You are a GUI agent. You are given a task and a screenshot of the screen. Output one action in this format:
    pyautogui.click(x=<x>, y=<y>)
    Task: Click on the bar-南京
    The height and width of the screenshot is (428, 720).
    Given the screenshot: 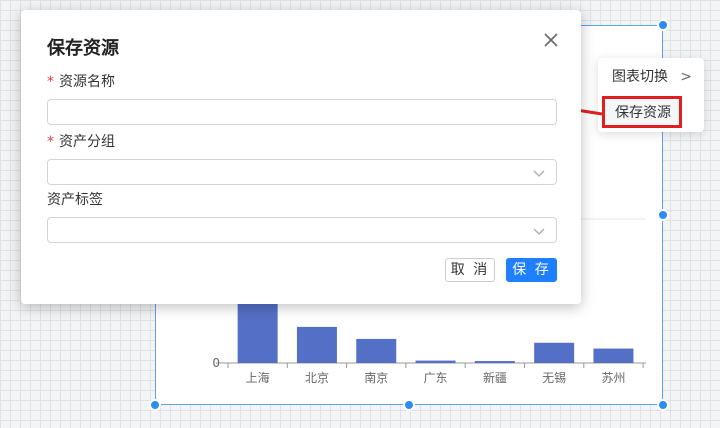 What is the action you would take?
    pyautogui.click(x=376, y=350)
    